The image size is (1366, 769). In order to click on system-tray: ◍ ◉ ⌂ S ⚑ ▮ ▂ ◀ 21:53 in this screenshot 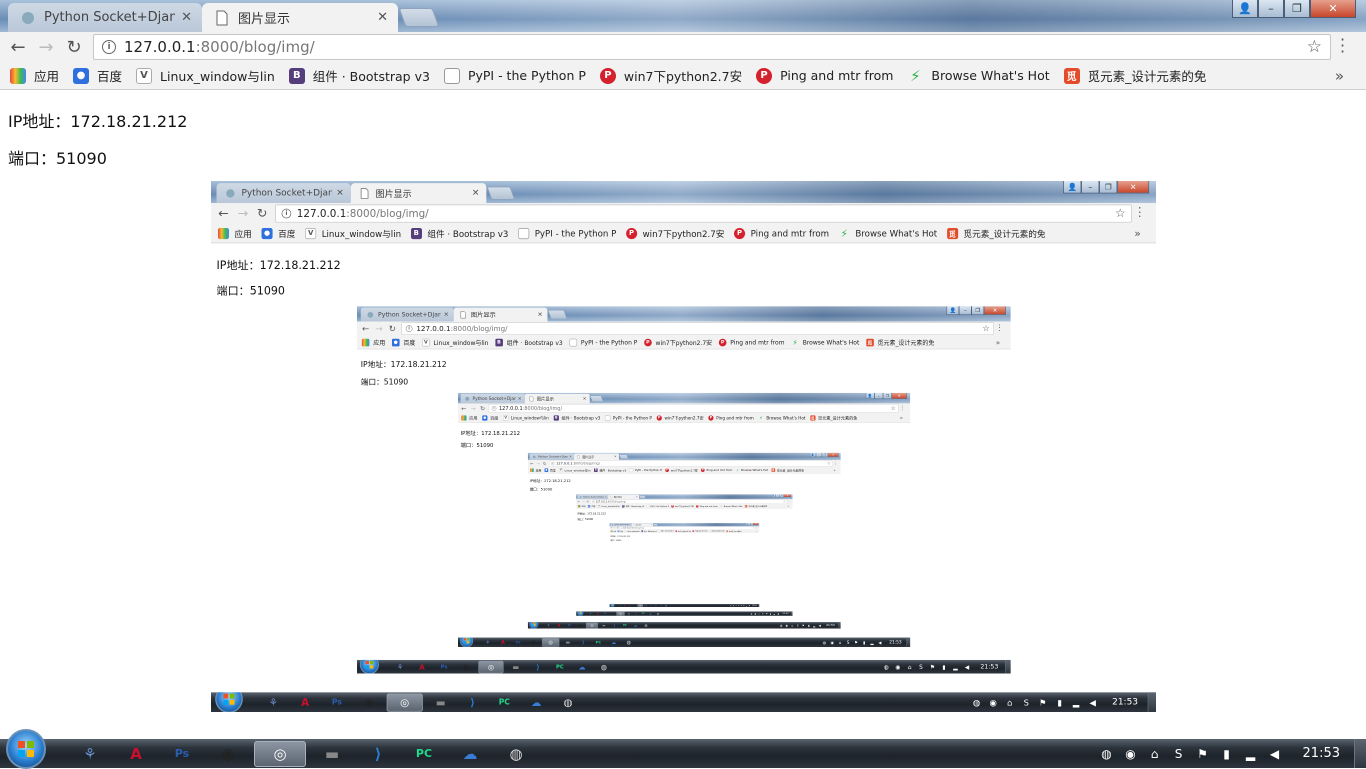, I will do `click(946, 666)`.